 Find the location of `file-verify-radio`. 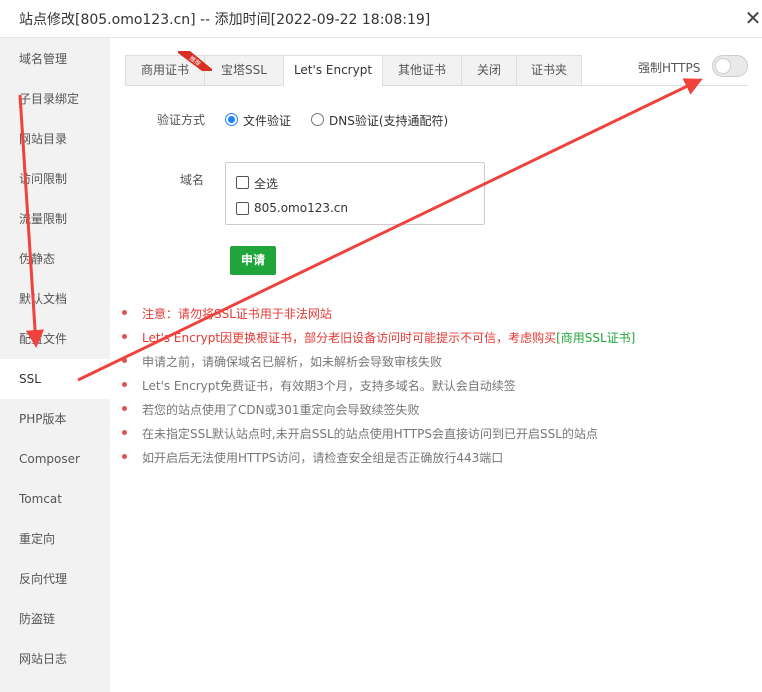

file-verify-radio is located at coordinates (231, 119).